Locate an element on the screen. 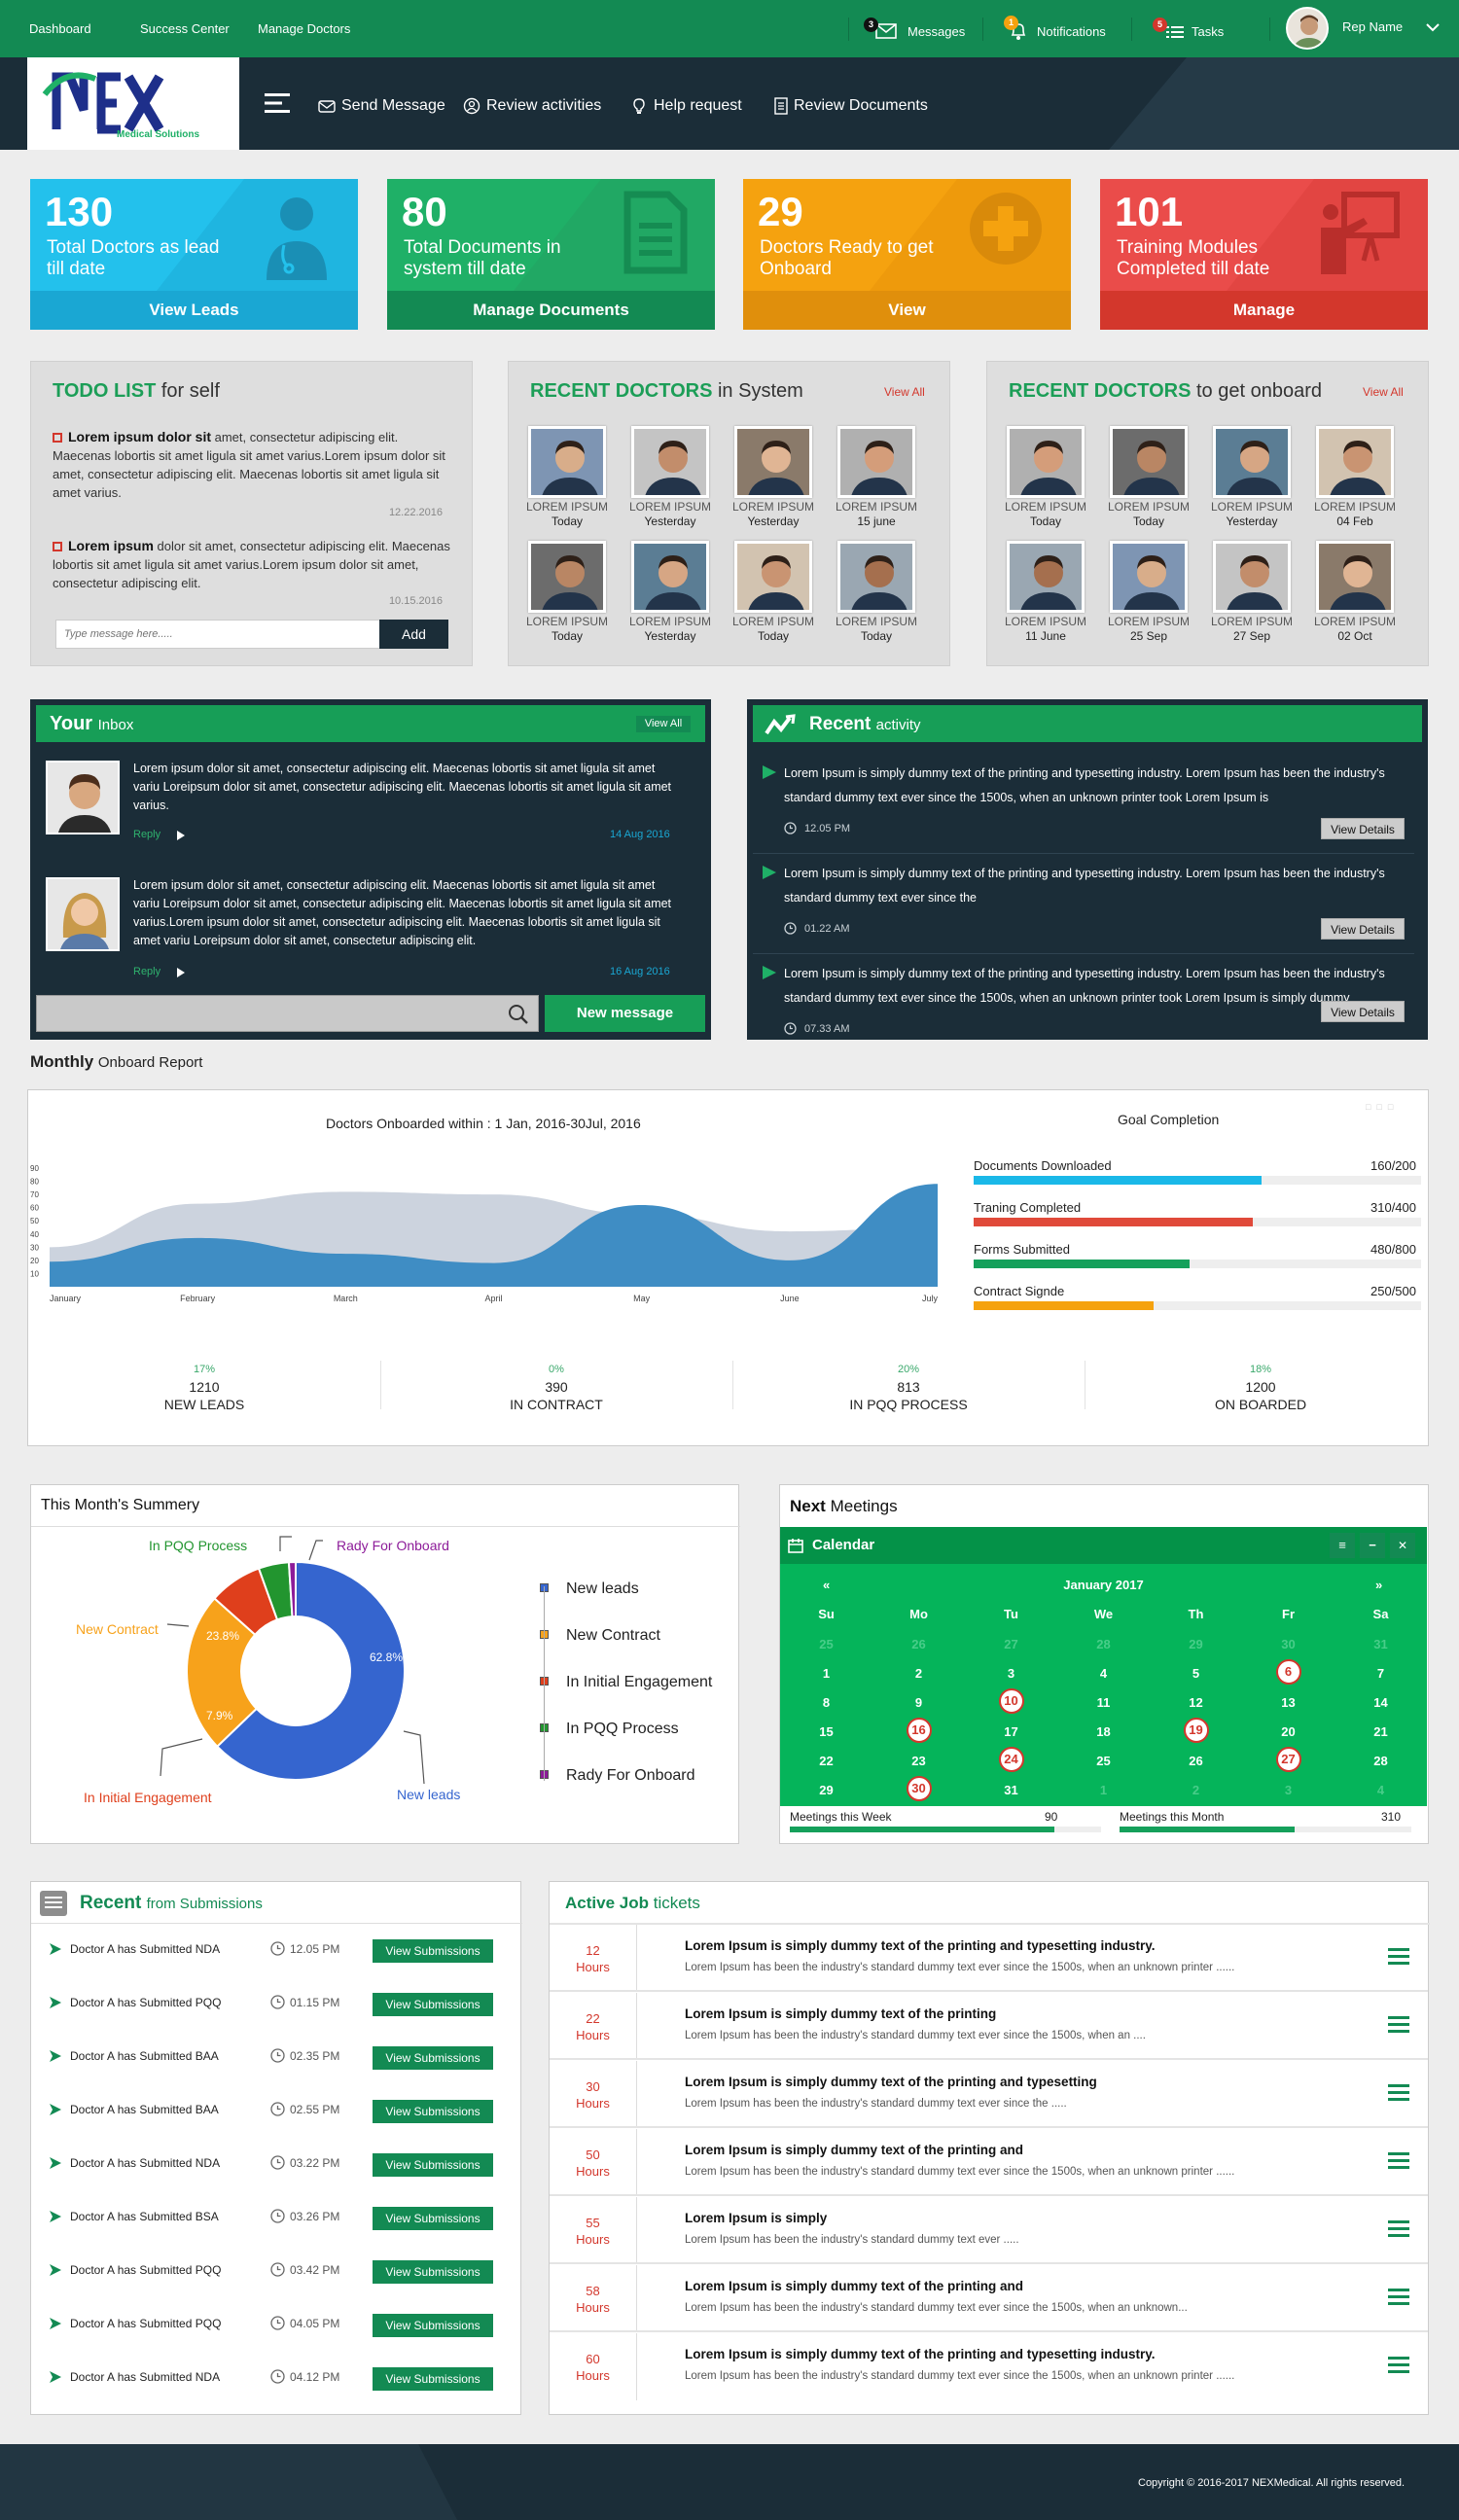 The image size is (1459, 2520). calendar-day: 21 is located at coordinates (1380, 1732).